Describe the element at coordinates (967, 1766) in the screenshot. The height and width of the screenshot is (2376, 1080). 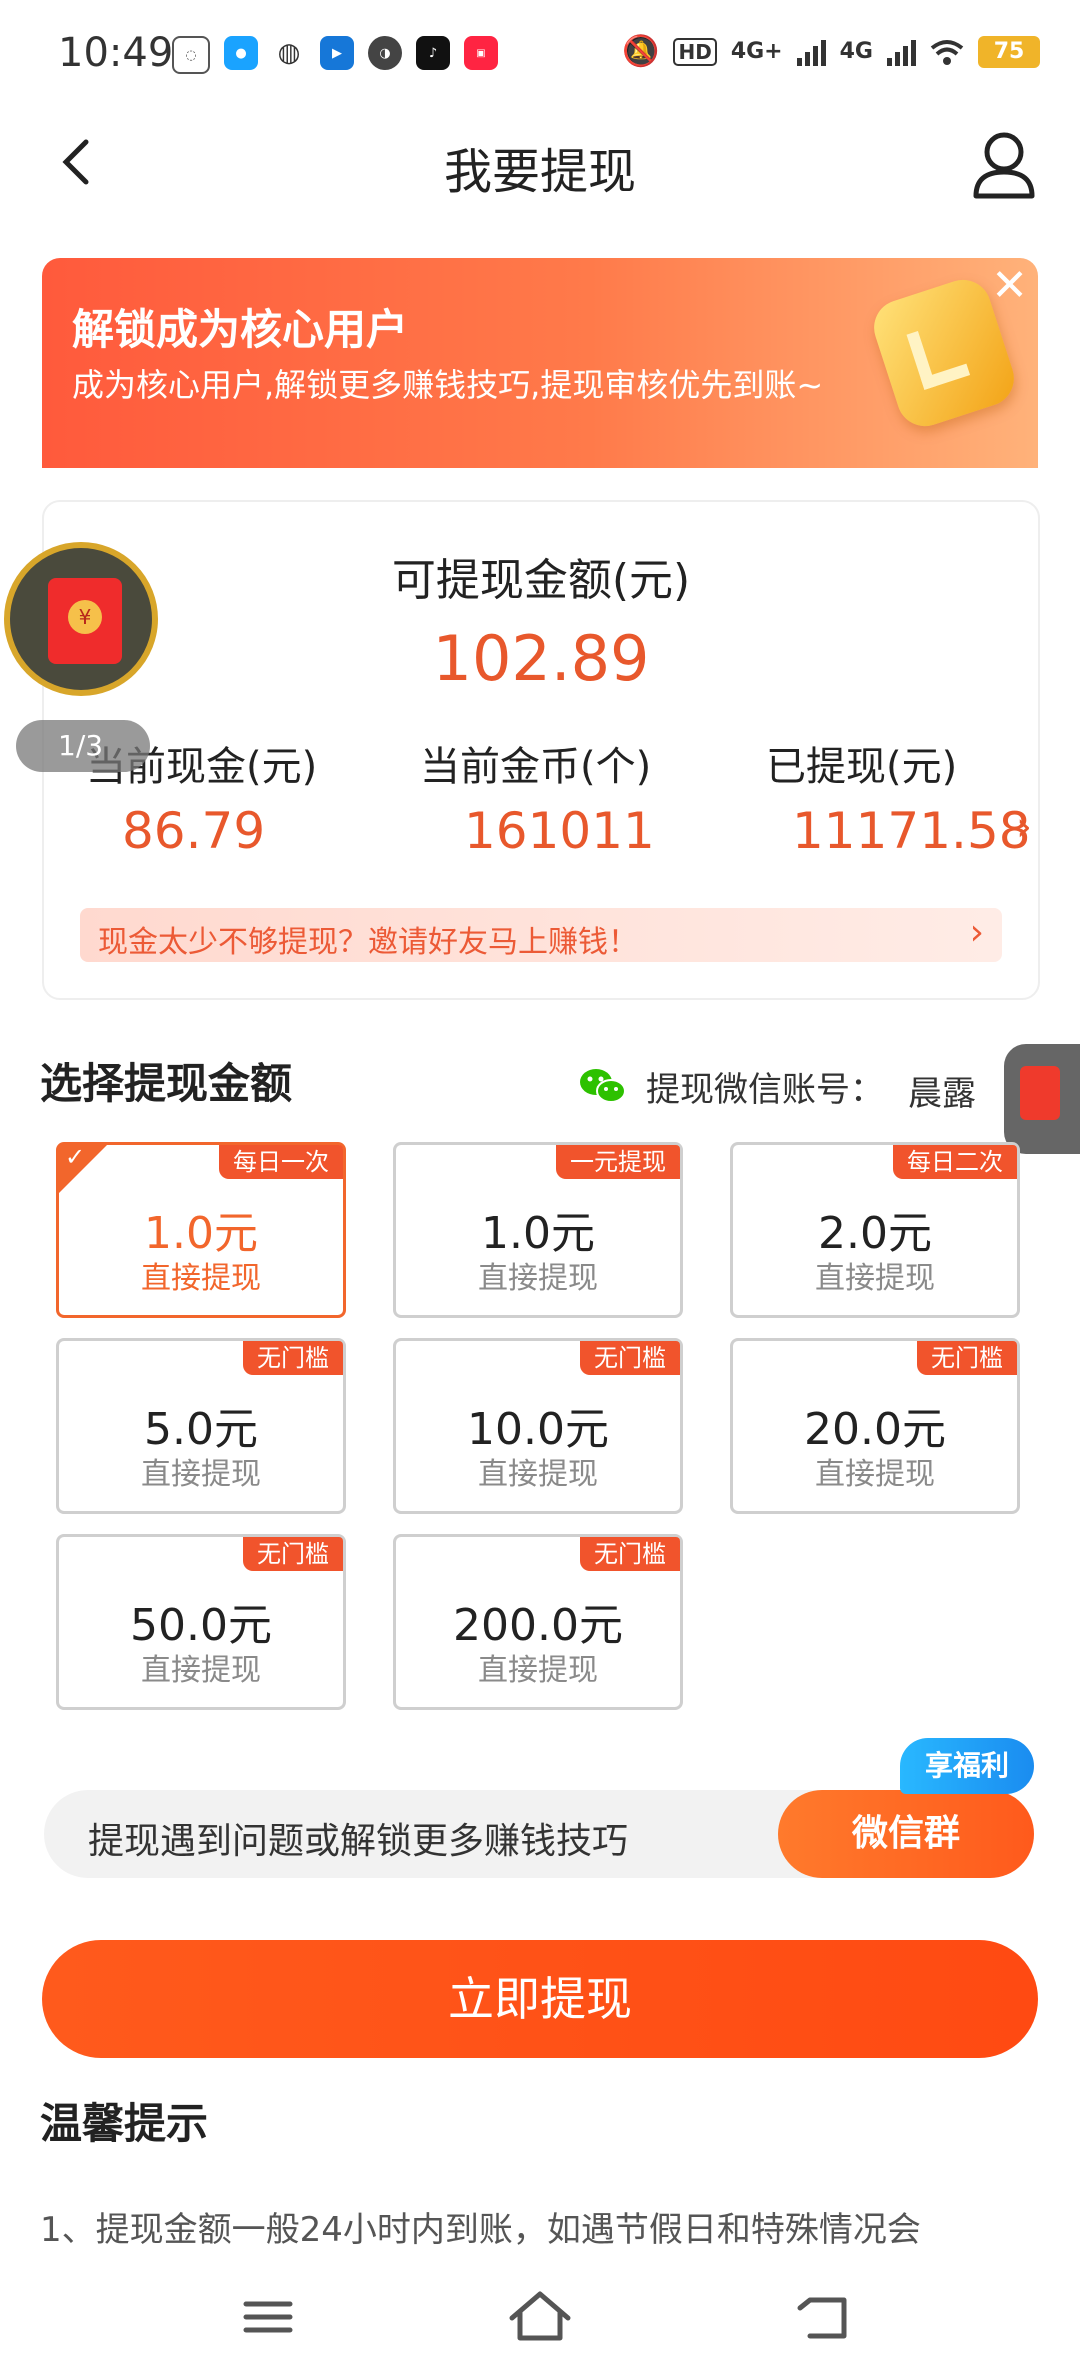
I see `welfare-badge: 享福利` at that location.